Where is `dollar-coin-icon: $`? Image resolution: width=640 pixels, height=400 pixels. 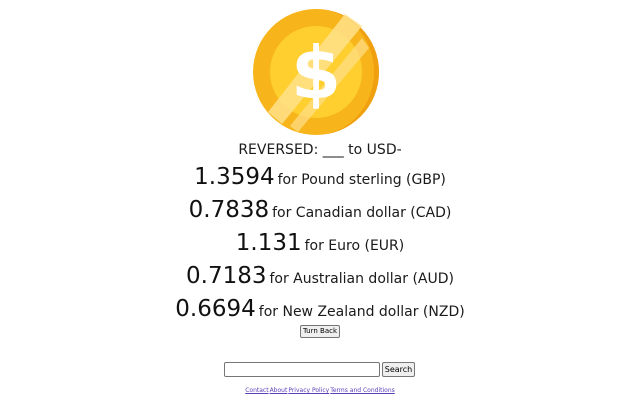
dollar-coin-icon: $ is located at coordinates (316, 72).